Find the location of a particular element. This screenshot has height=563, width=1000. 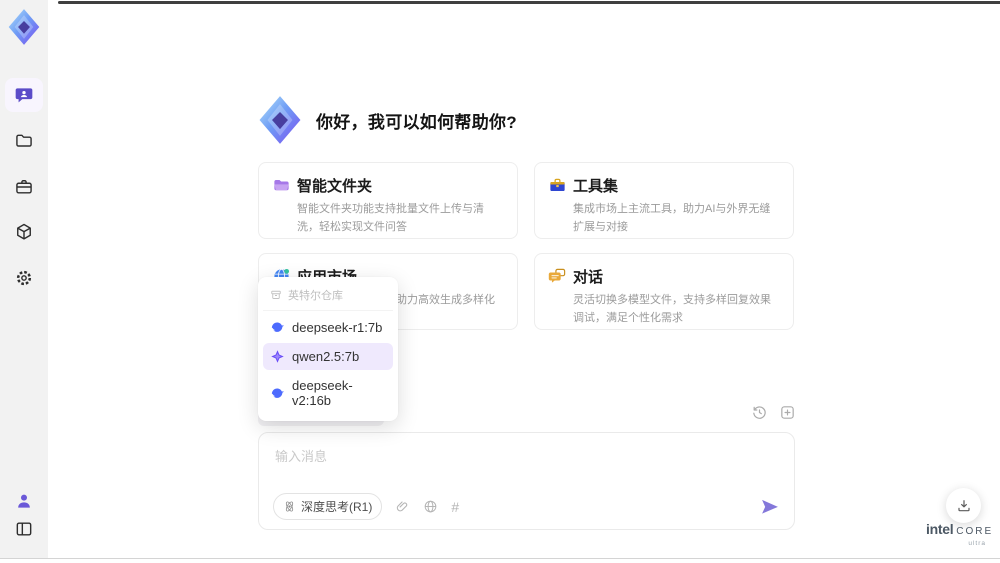

model-dropdown-header: 英特尔仓库 is located at coordinates (328, 296).